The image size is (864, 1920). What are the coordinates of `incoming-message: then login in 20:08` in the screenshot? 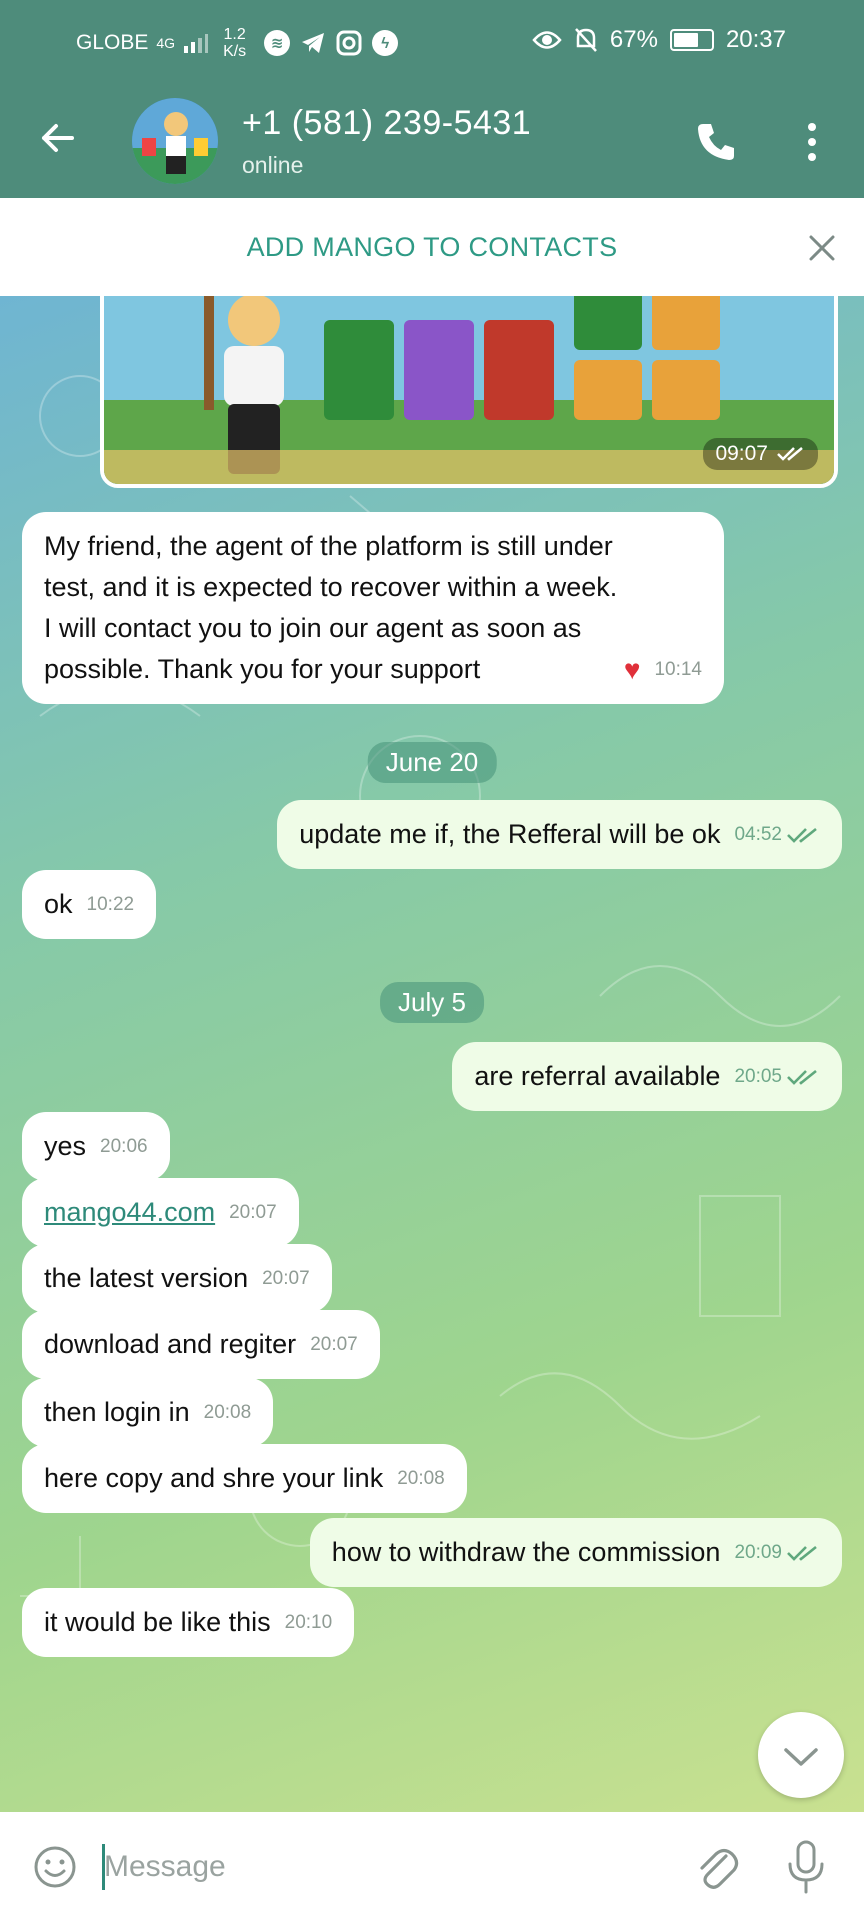 It's located at (148, 1412).